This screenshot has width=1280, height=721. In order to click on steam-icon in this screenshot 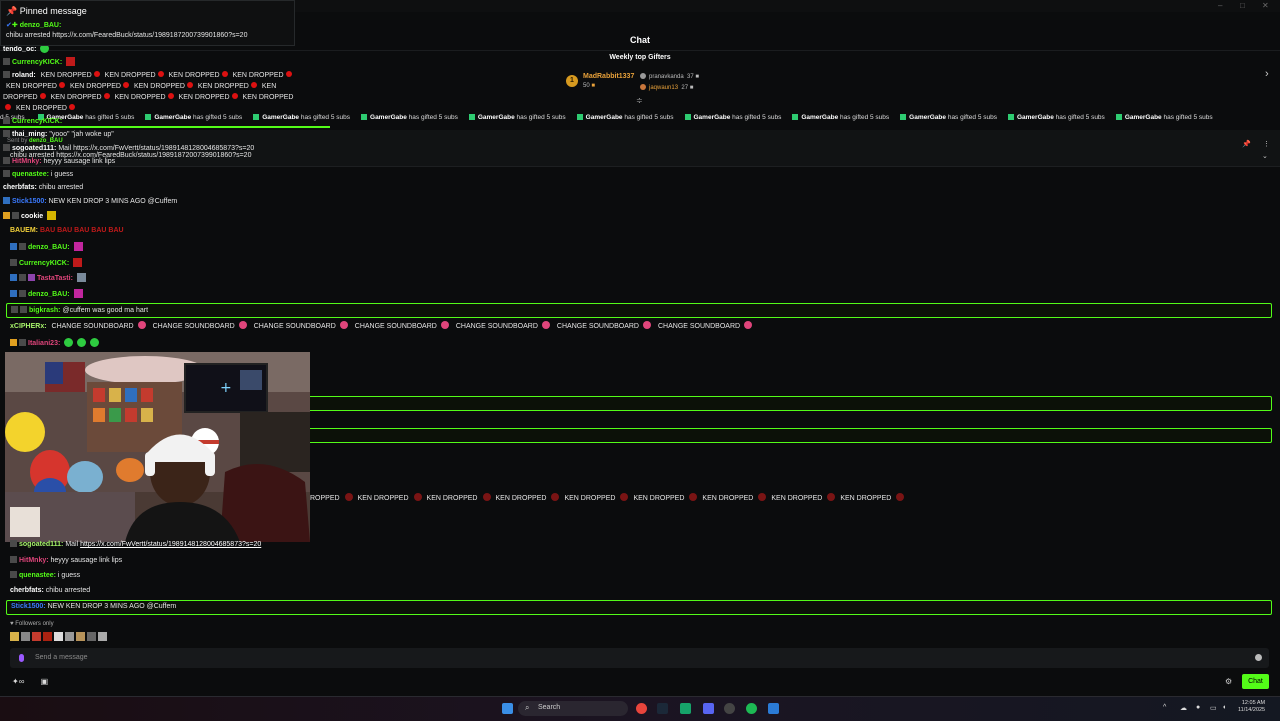, I will do `click(662, 708)`.